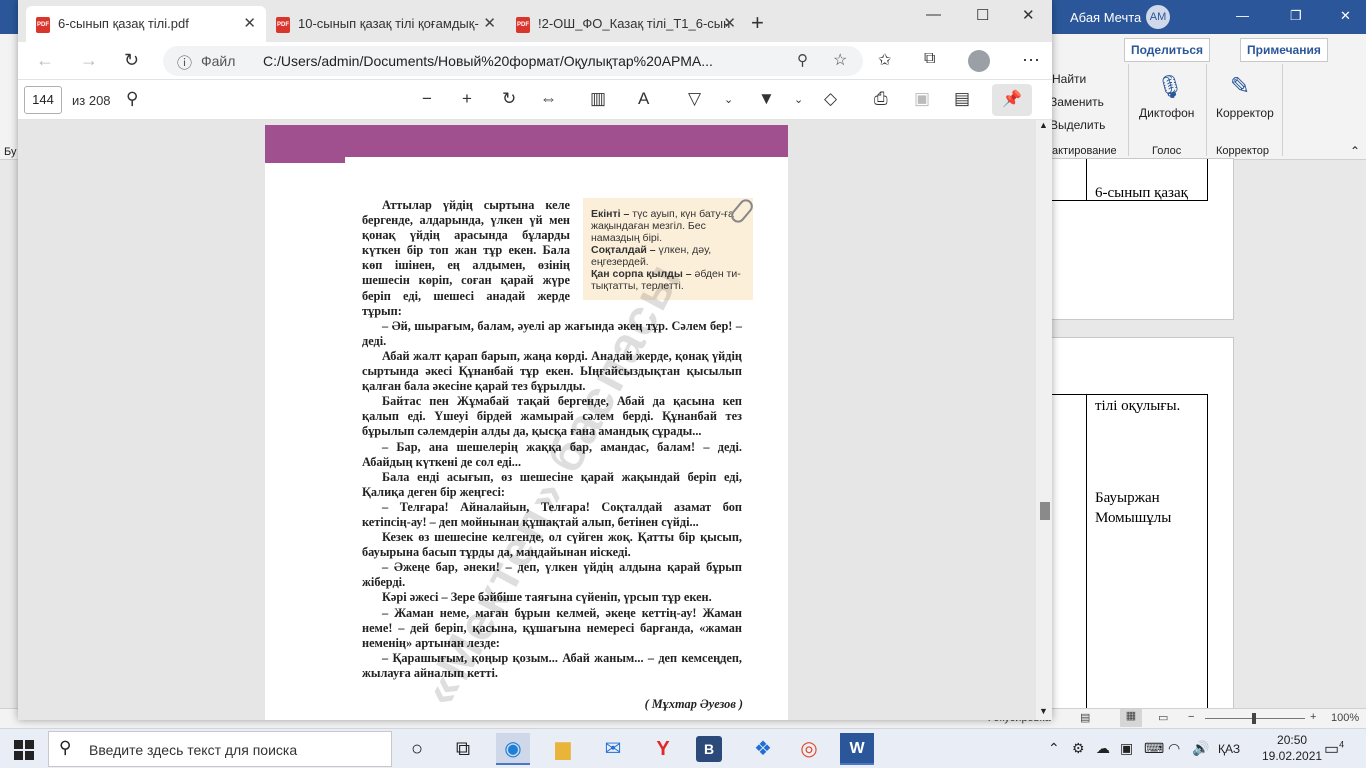 The image size is (1366, 768). I want to click on pdf-icon: PDF, so click(43, 24).